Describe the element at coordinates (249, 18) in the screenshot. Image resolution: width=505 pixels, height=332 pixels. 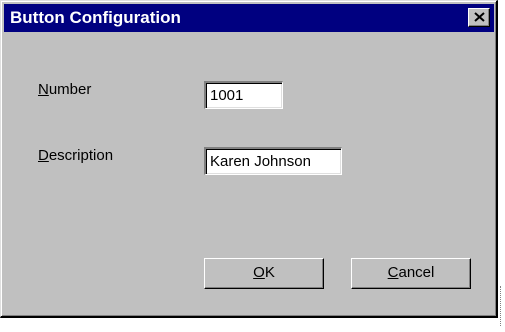
I see `title-bar: Button Configuration` at that location.